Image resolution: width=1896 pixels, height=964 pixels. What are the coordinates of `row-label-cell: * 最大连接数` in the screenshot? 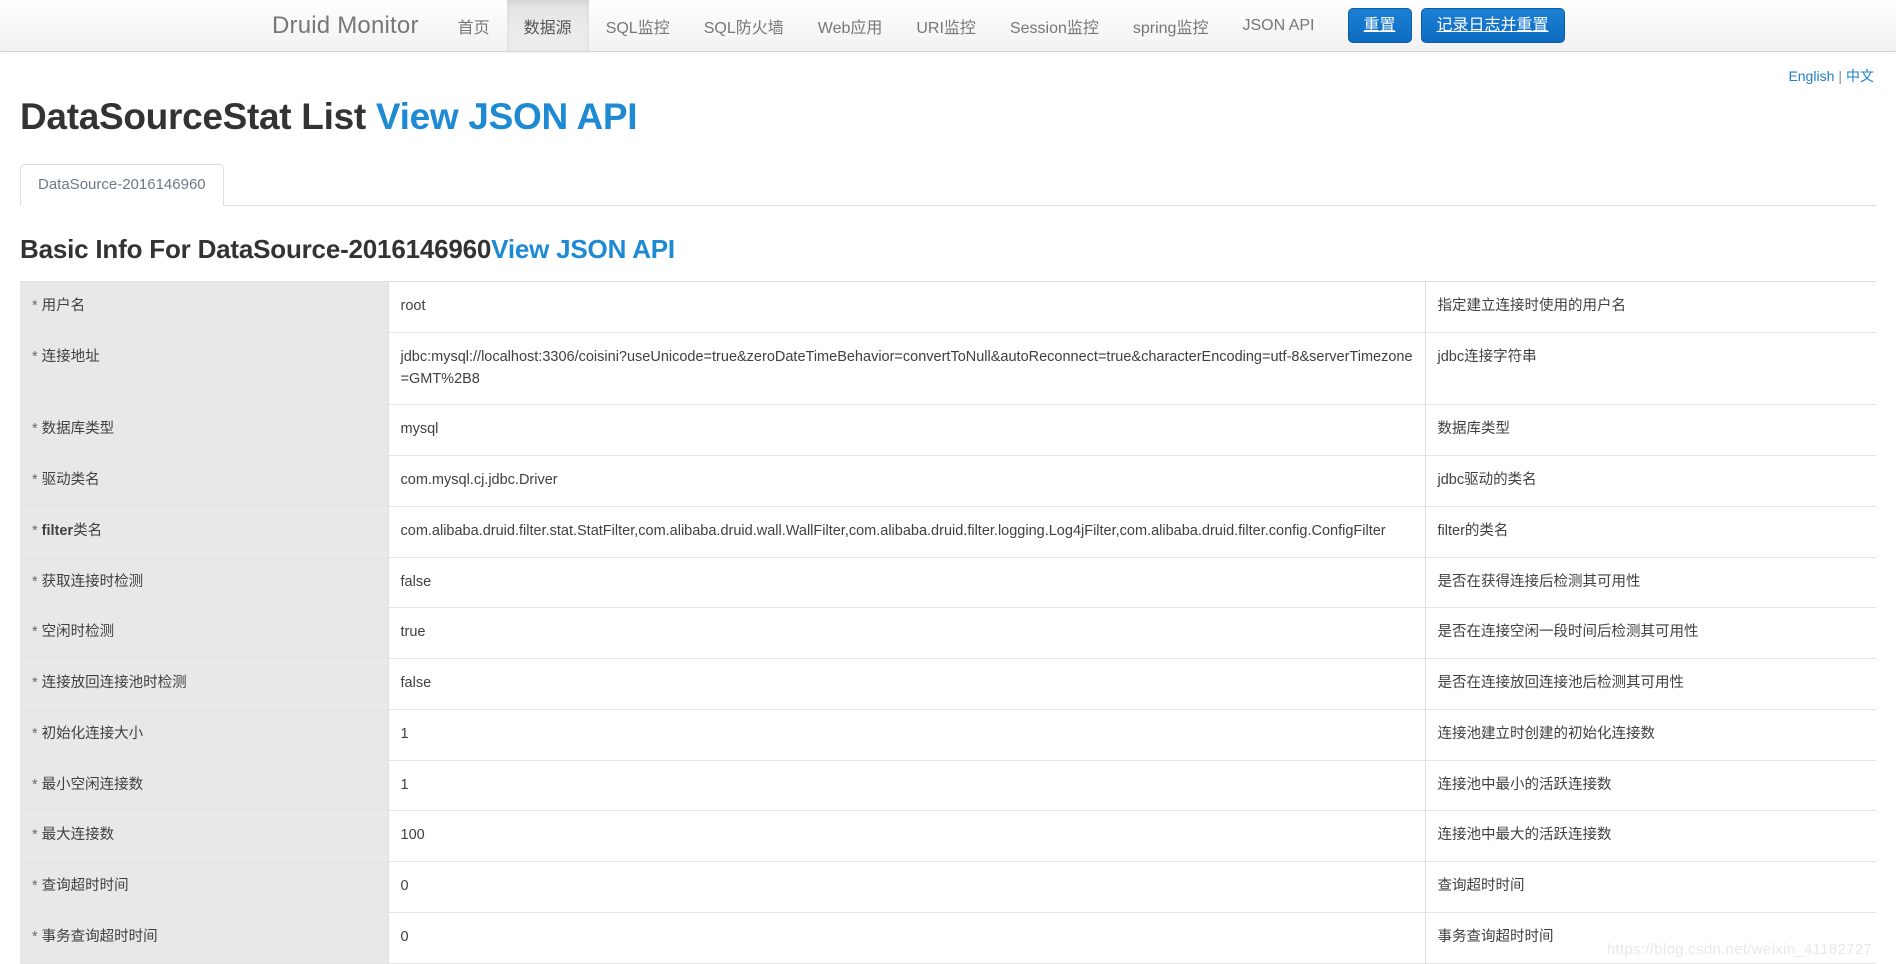 It's located at (204, 836).